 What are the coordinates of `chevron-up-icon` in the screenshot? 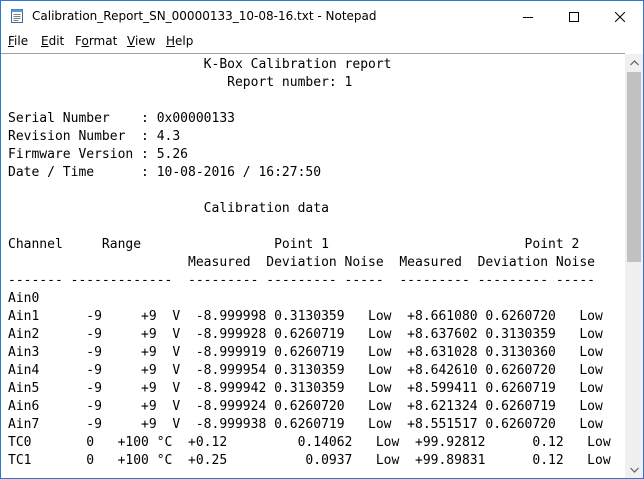 It's located at (634, 62).